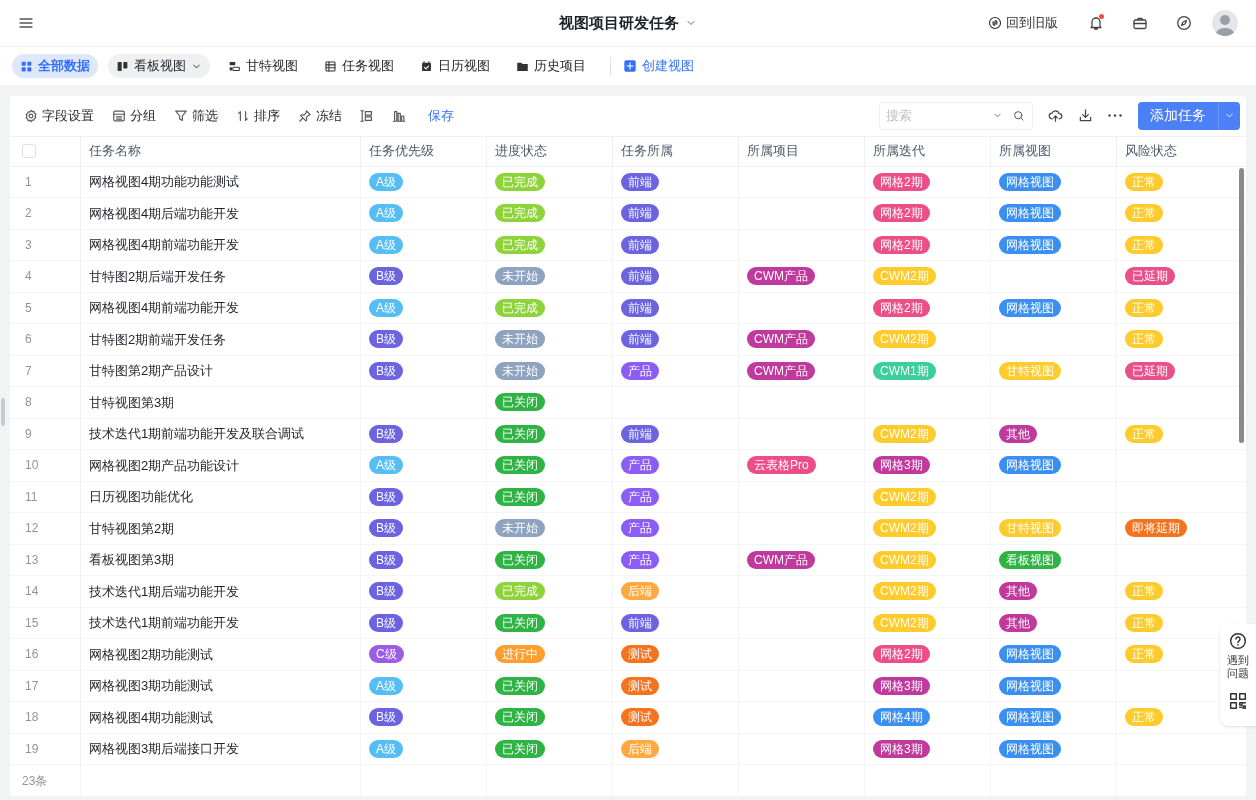 This screenshot has height=800, width=1256. What do you see at coordinates (28, 308) in the screenshot?
I see `row-number: 5` at bounding box center [28, 308].